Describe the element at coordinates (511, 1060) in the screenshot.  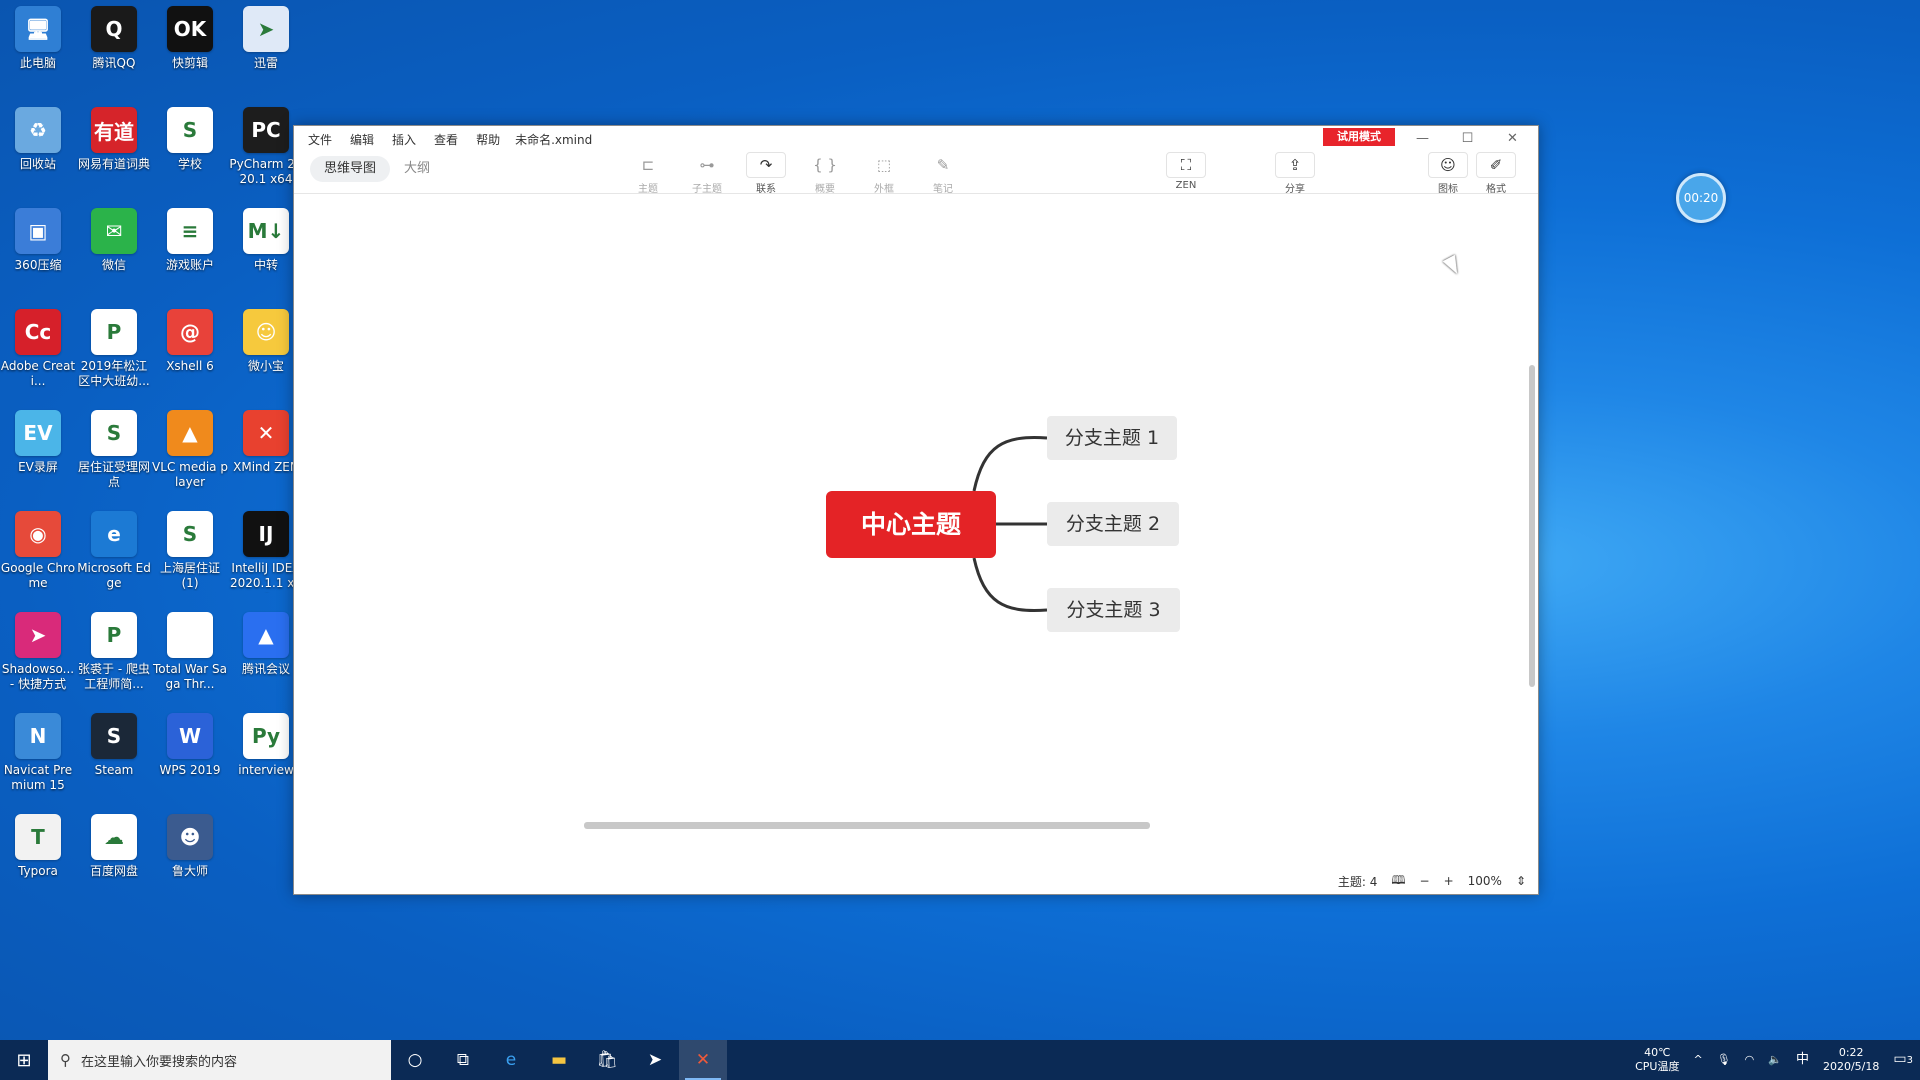
I see `edge-icon: e` at that location.